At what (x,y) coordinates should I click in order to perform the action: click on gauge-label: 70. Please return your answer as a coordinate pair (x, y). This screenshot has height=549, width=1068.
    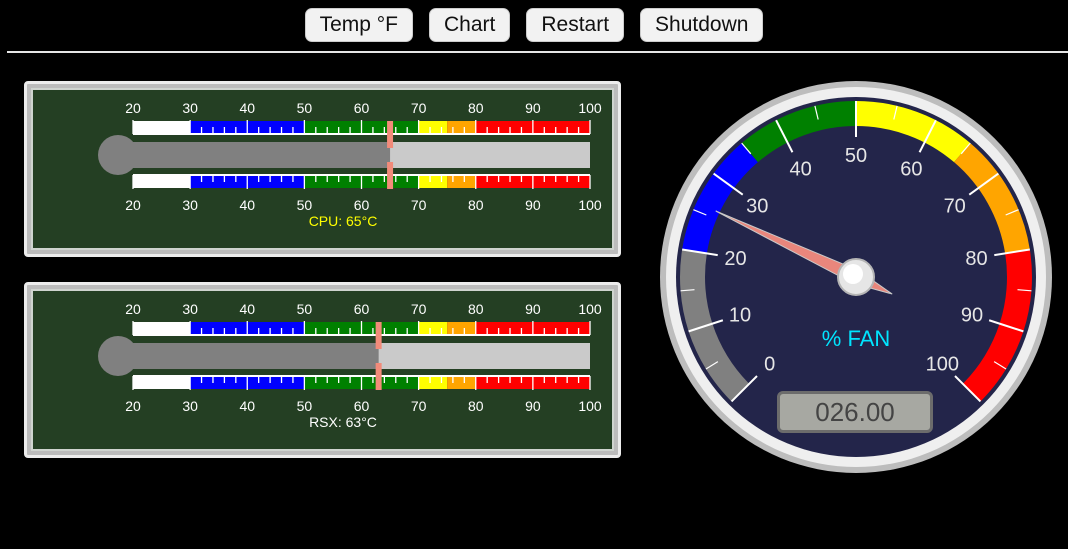
    Looking at the image, I should click on (955, 206).